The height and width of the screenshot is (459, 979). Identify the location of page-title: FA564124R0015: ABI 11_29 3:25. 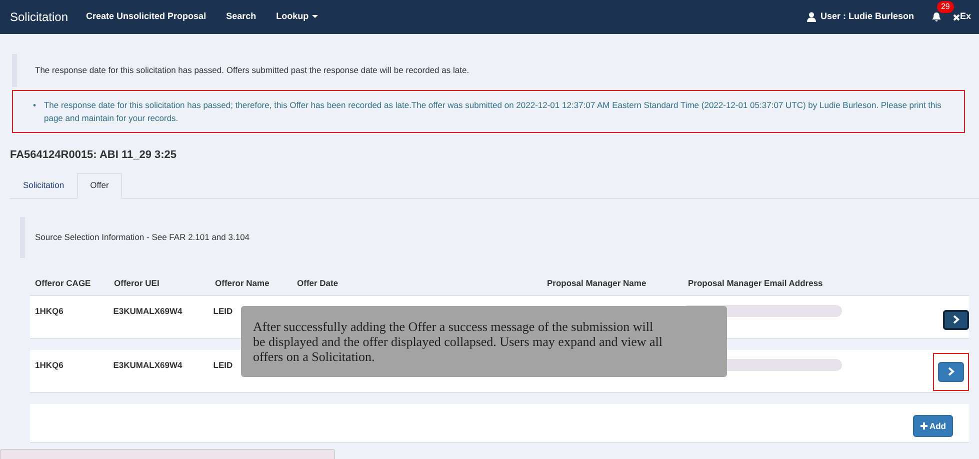
(94, 156).